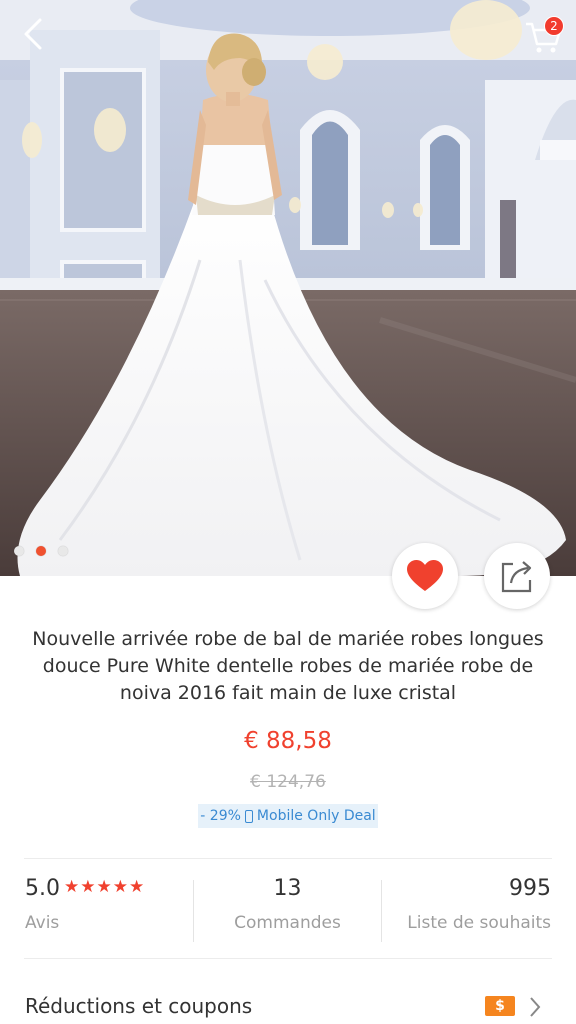  I want to click on rating-stars: ★★★★★, so click(105, 887).